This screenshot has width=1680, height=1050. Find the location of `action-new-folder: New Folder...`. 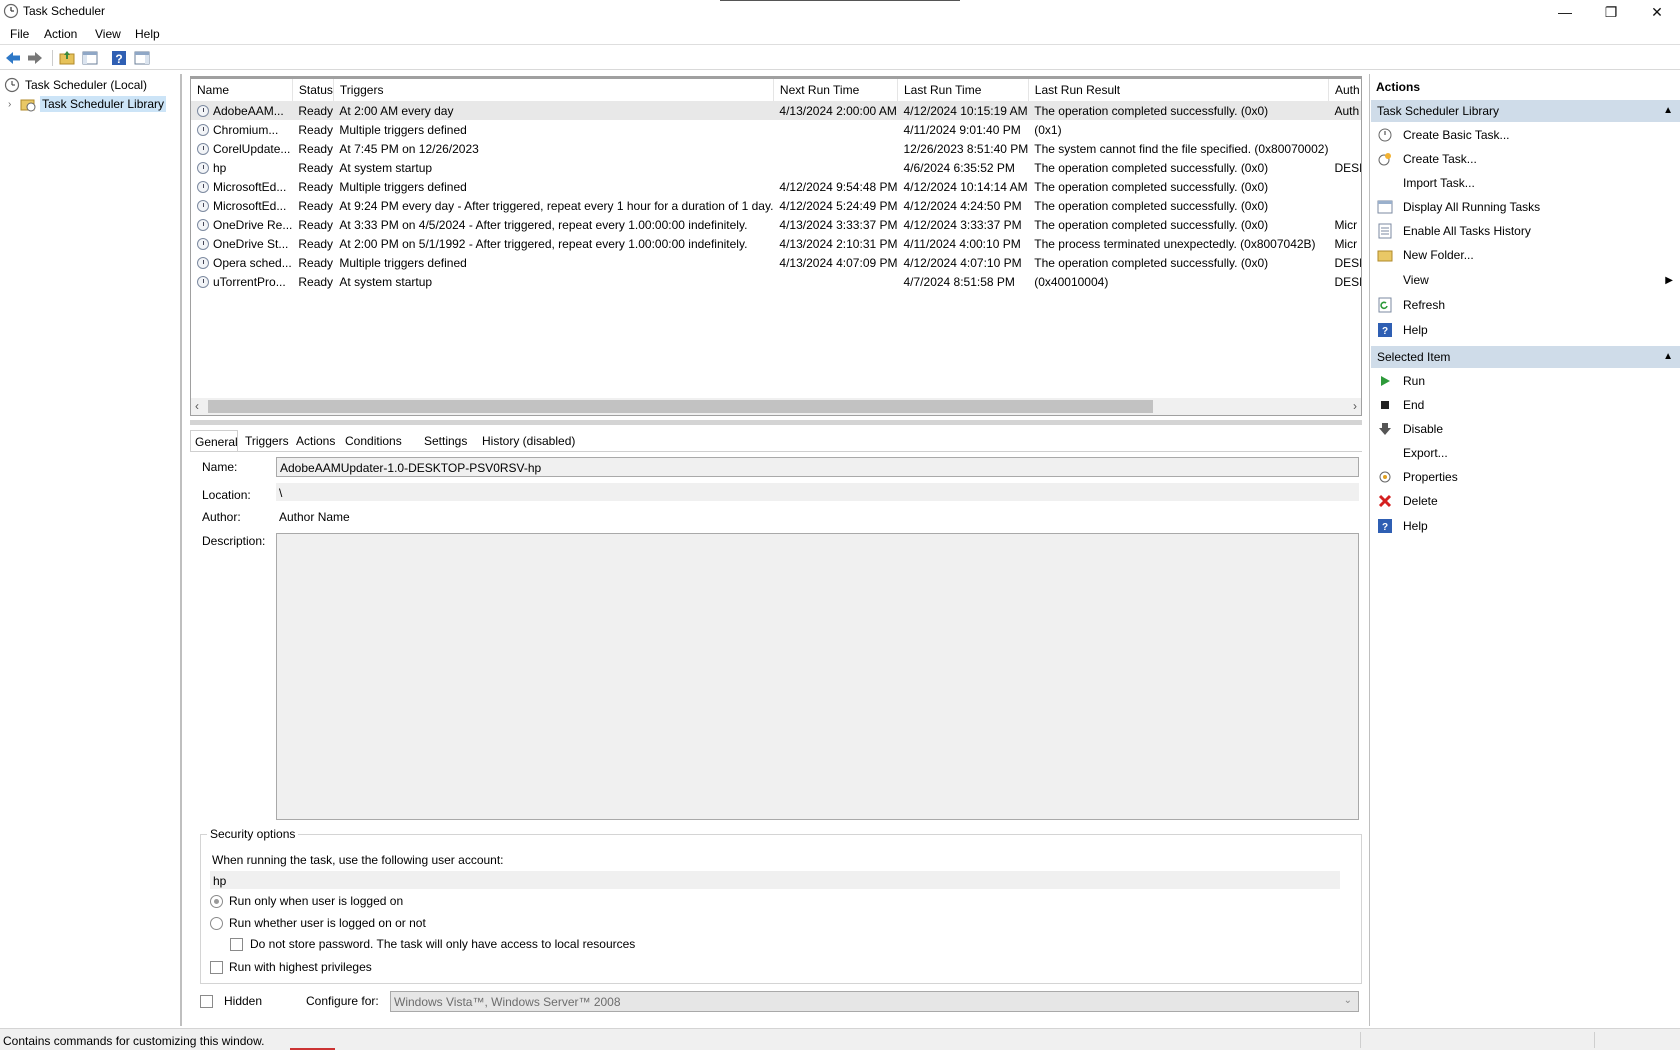

action-new-folder: New Folder... is located at coordinates (1525, 255).